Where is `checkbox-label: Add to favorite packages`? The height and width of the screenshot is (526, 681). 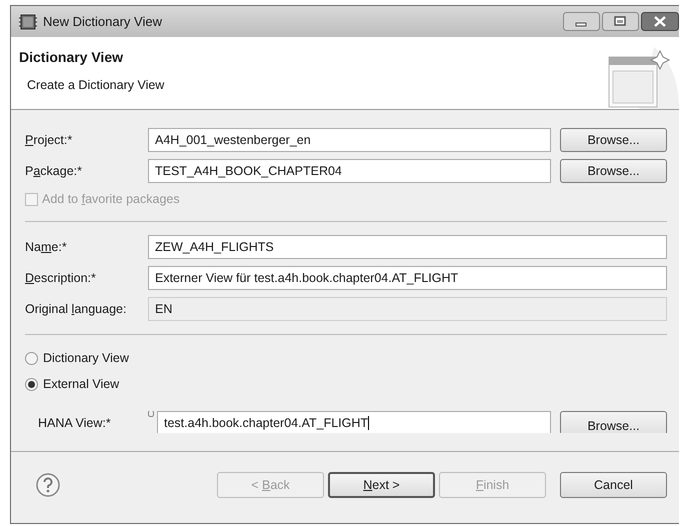 checkbox-label: Add to favorite packages is located at coordinates (111, 199).